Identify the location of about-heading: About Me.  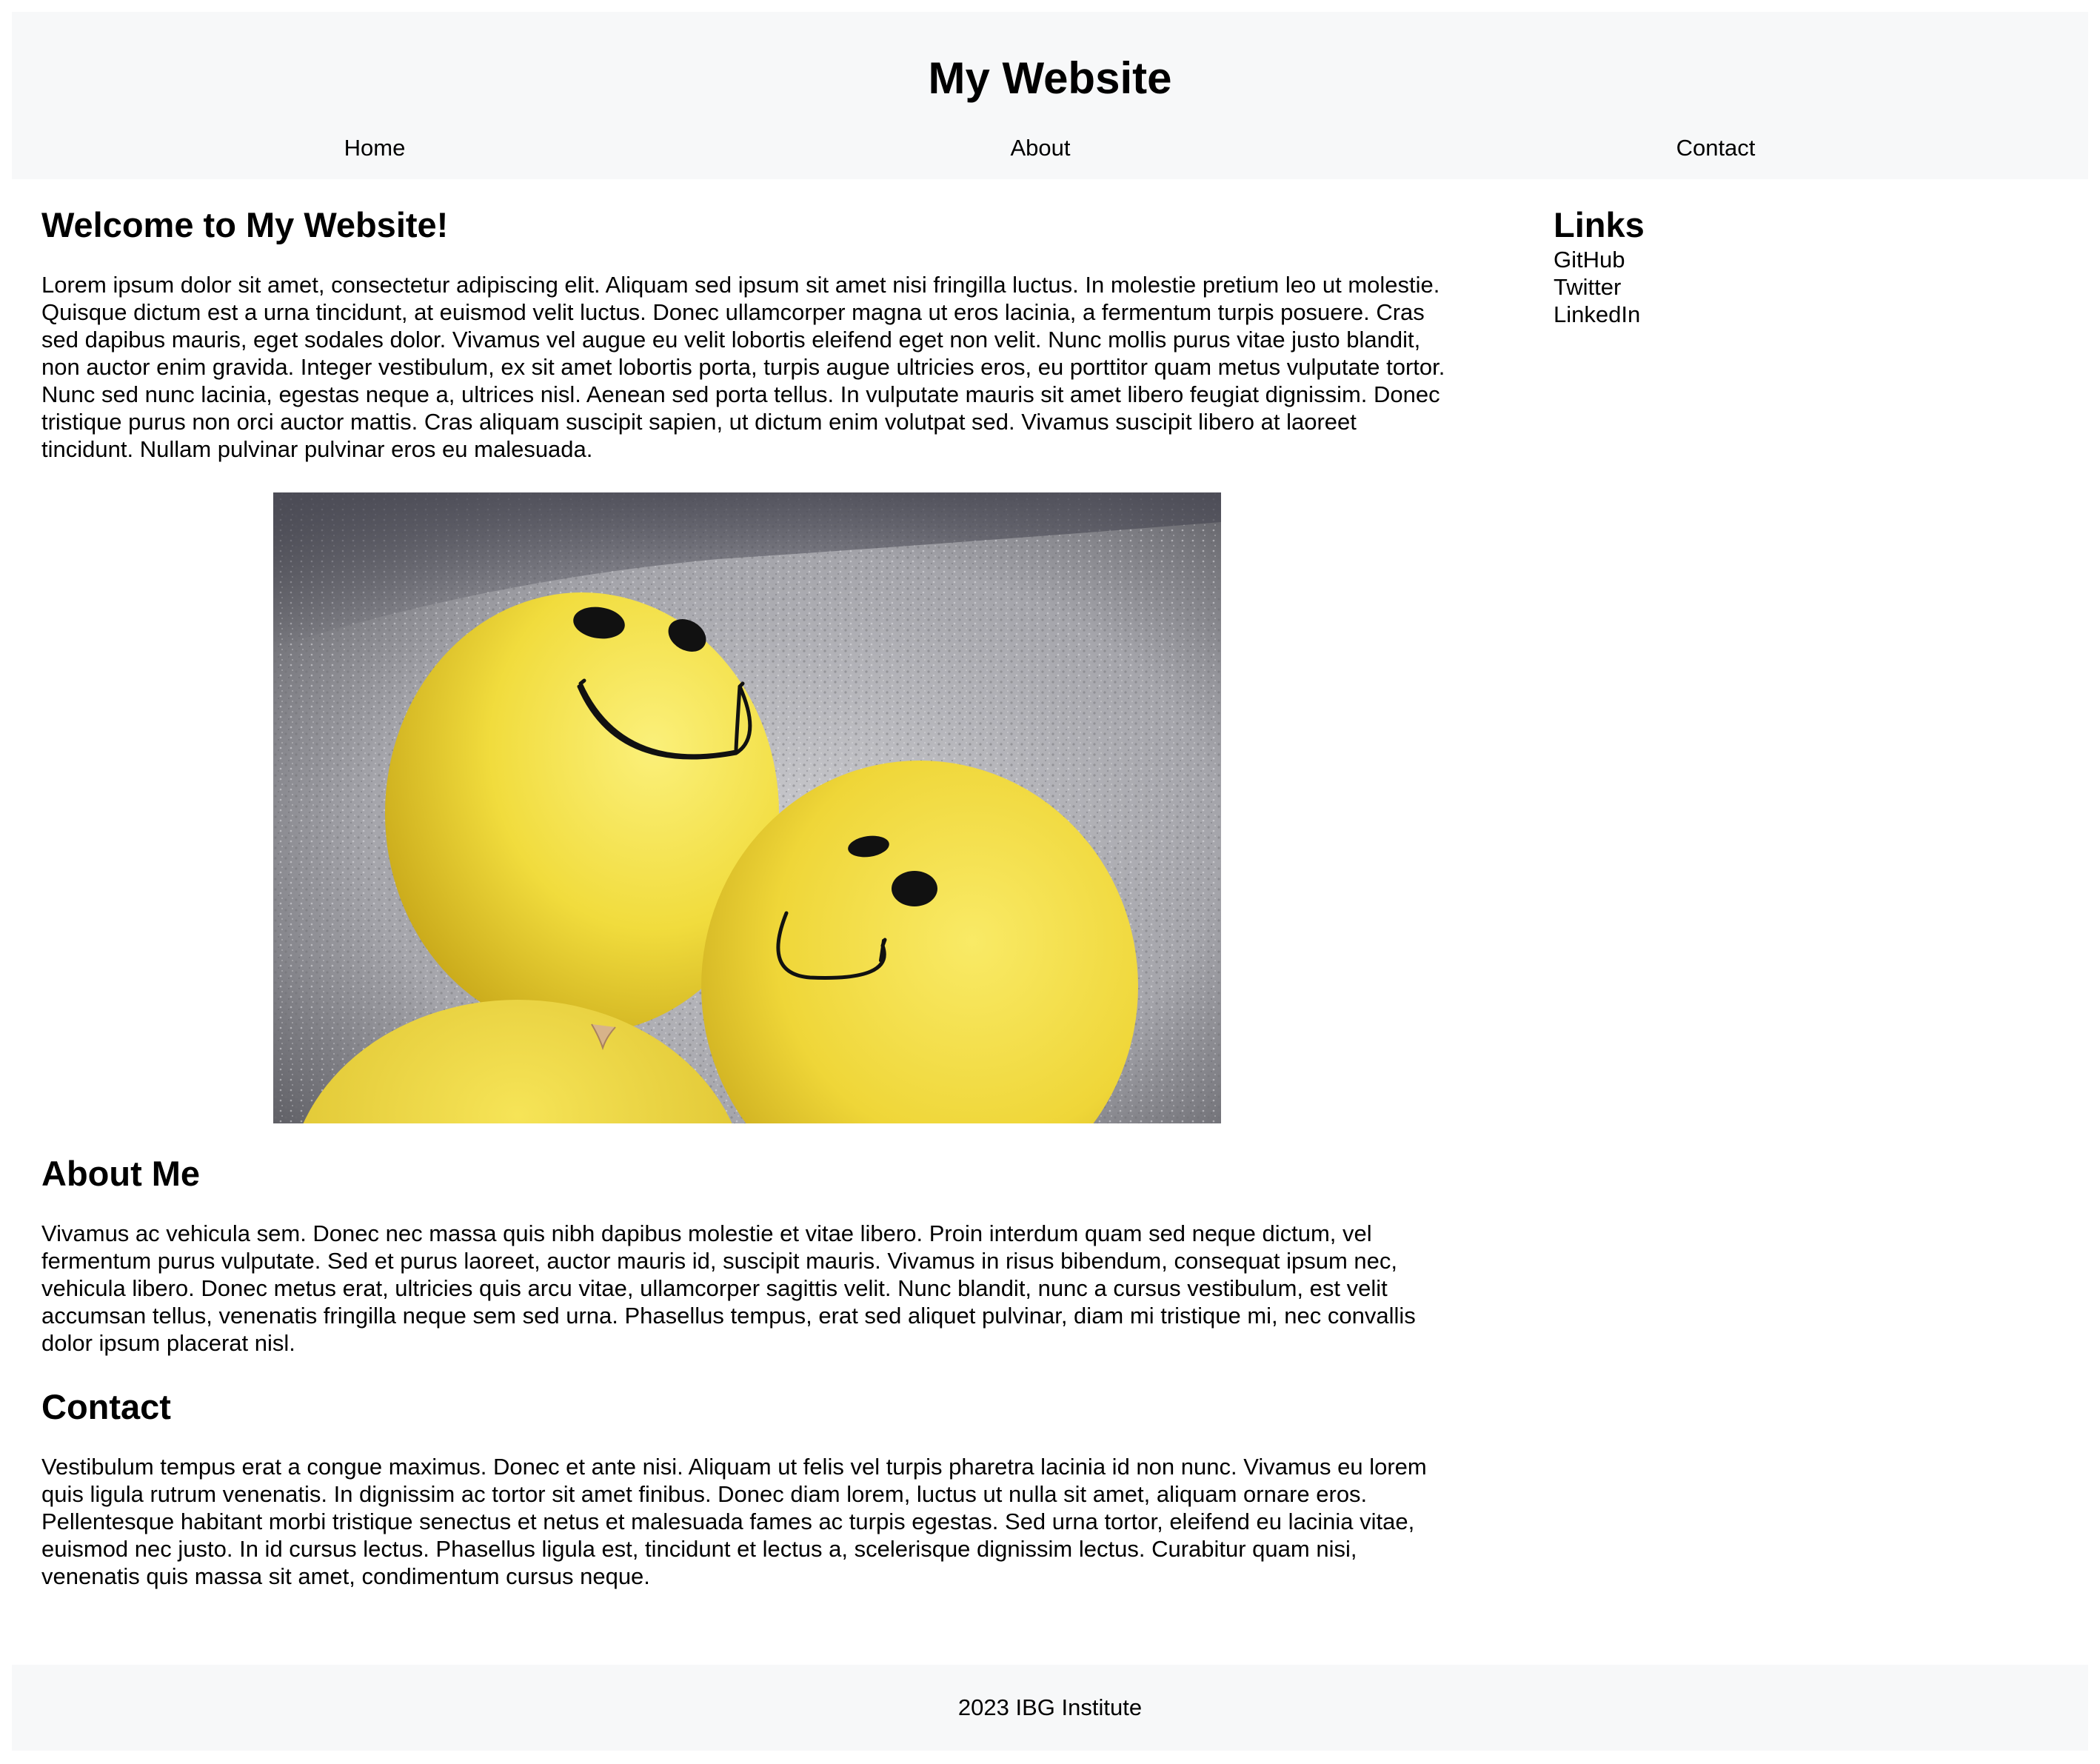
(121, 1173).